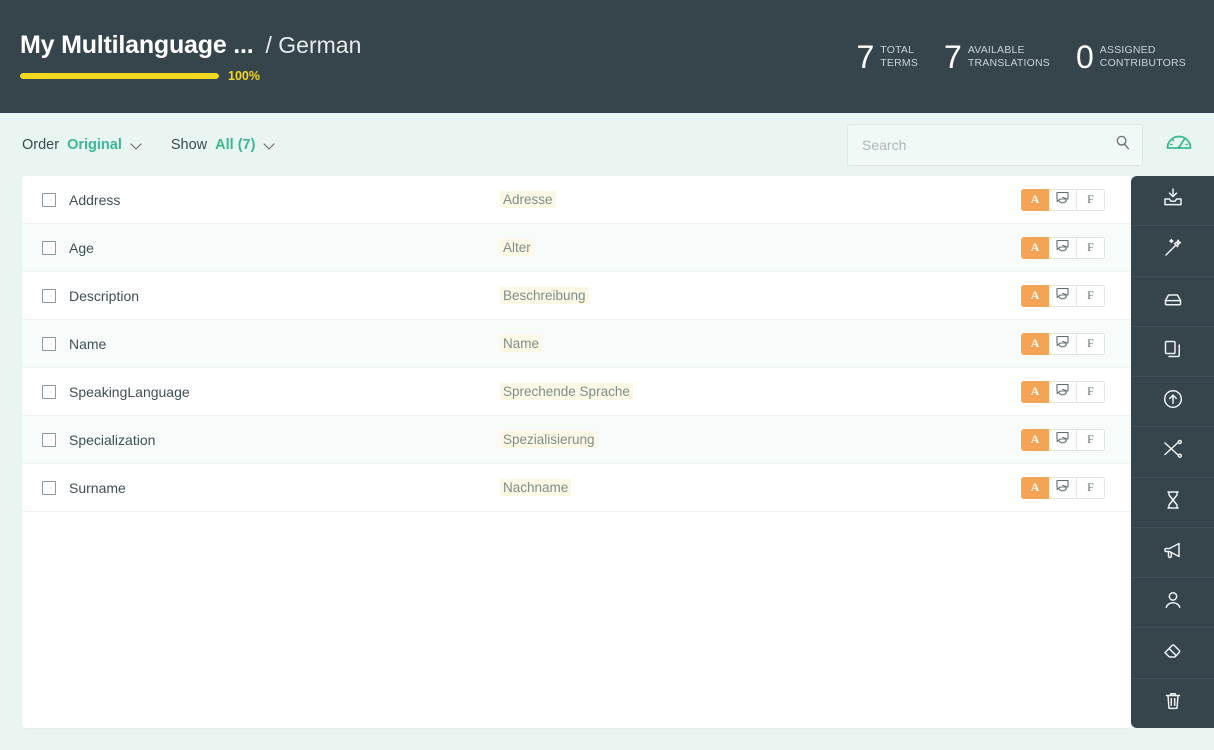 This screenshot has height=750, width=1214. I want to click on translation-cell: Name, so click(755, 343).